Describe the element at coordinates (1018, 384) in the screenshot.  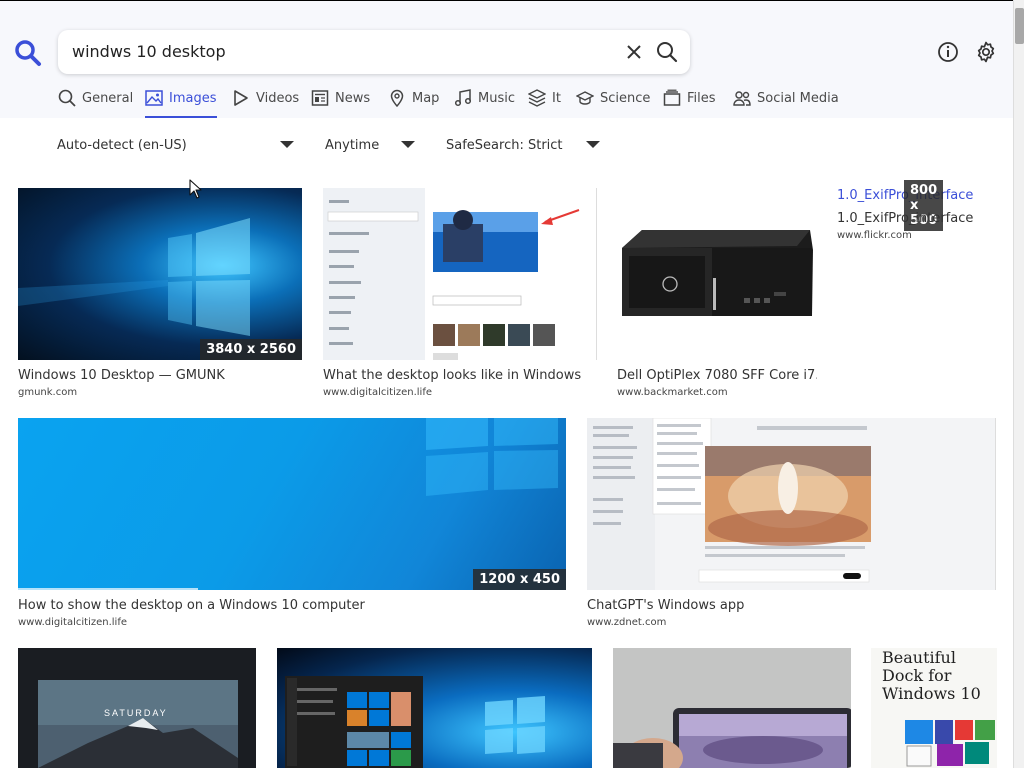
I see `vertical-scrollbar` at that location.